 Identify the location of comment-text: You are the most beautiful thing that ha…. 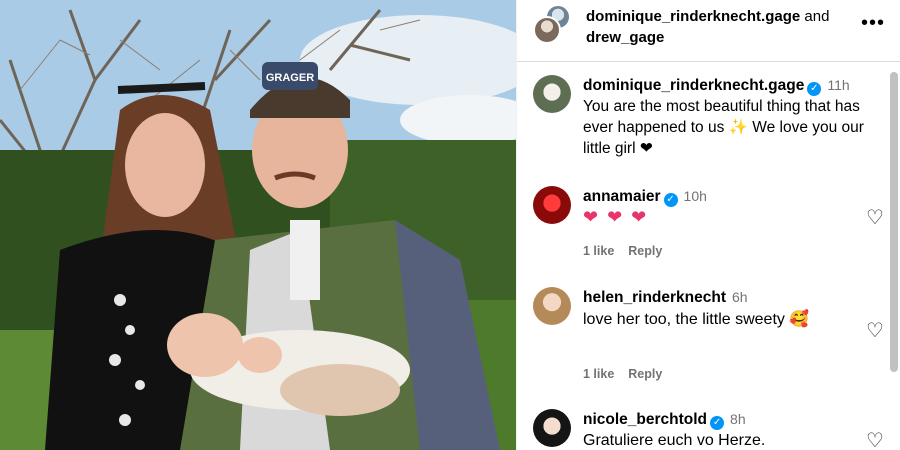
(723, 127).